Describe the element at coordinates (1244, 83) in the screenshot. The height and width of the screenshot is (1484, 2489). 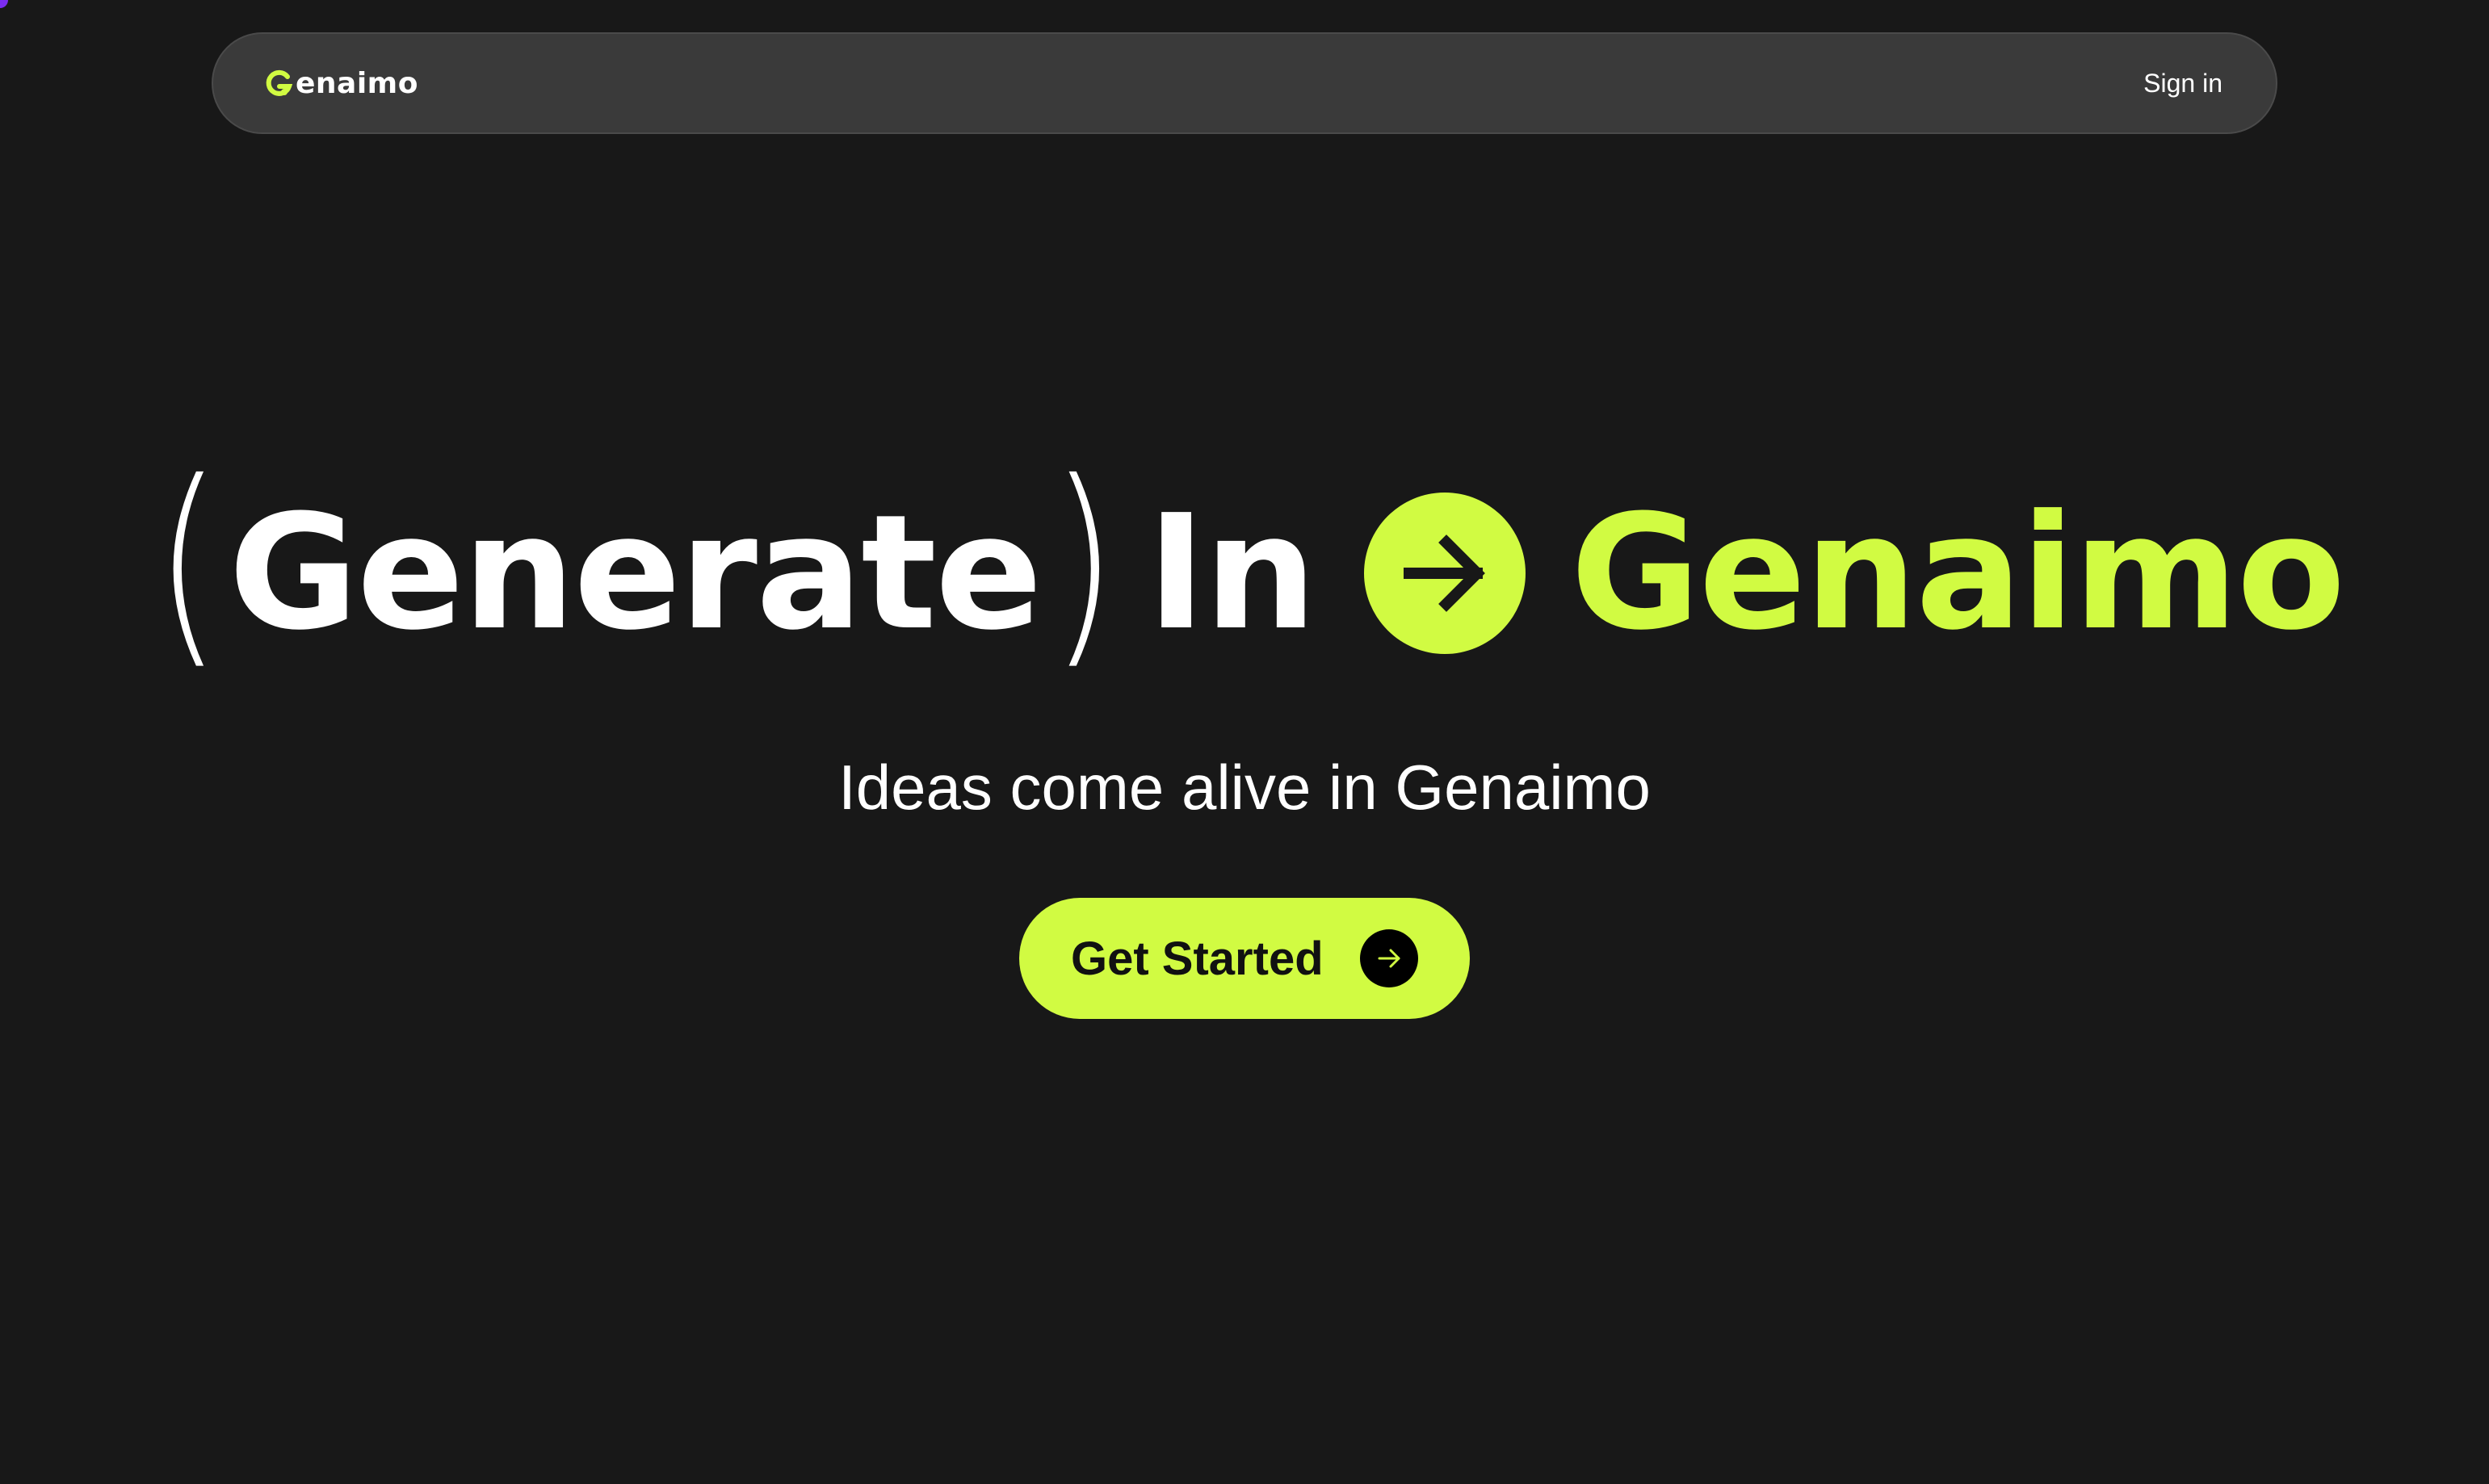
I see `navbar: enaimo Sign in` at that location.